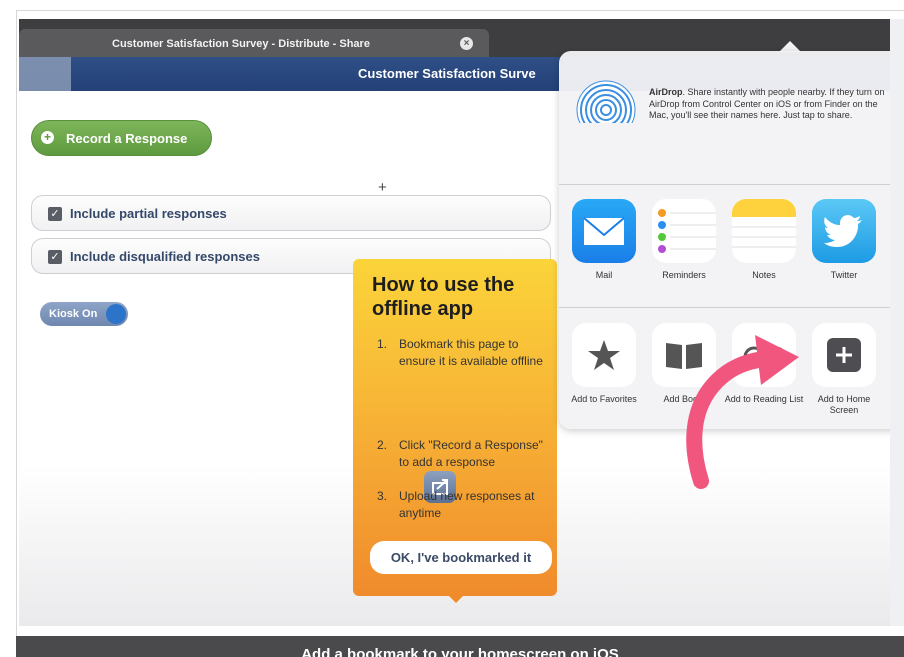 The image size is (904, 657). I want to click on option-label: Include partial responses, so click(148, 213).